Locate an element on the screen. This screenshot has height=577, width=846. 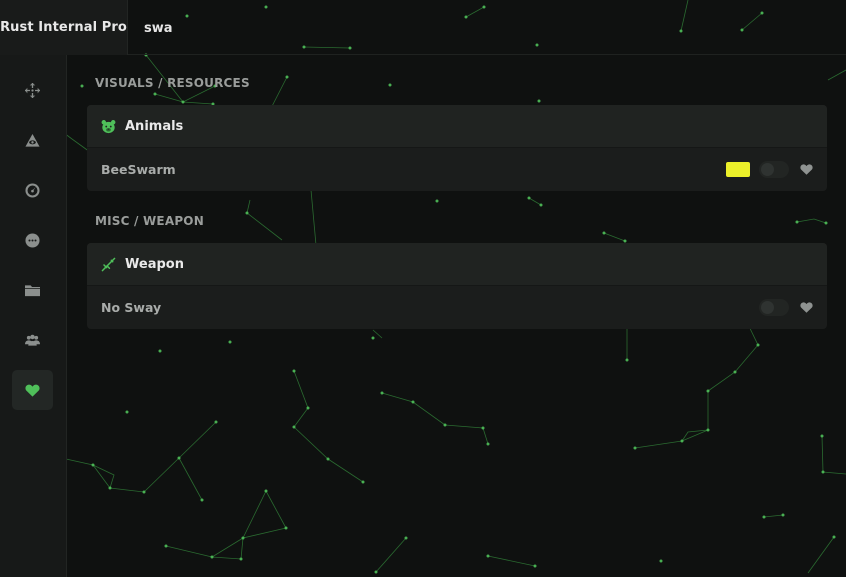
sidebar-item-visuals is located at coordinates (32, 140).